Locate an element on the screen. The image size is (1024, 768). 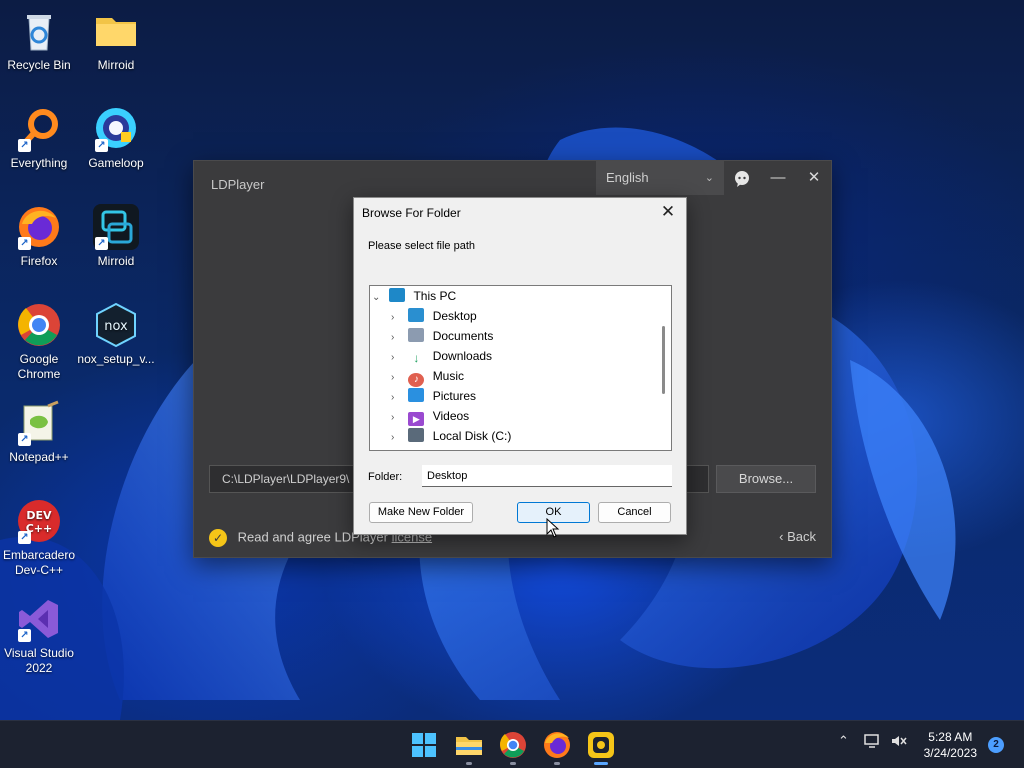
tree-item-documents: › Documents is located at coordinates (442, 336).